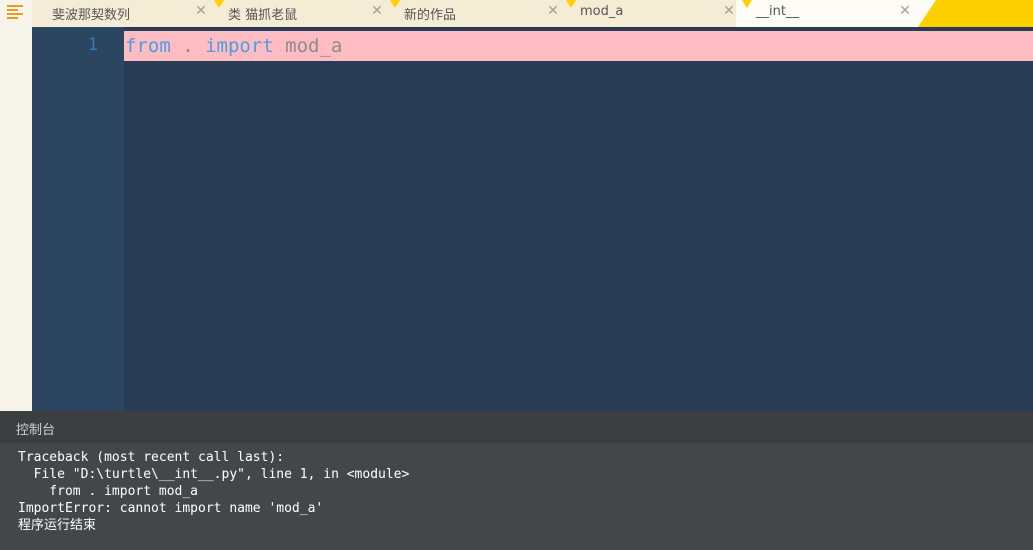 The image size is (1033, 550). What do you see at coordinates (78, 219) in the screenshot?
I see `line-gutter: 1` at bounding box center [78, 219].